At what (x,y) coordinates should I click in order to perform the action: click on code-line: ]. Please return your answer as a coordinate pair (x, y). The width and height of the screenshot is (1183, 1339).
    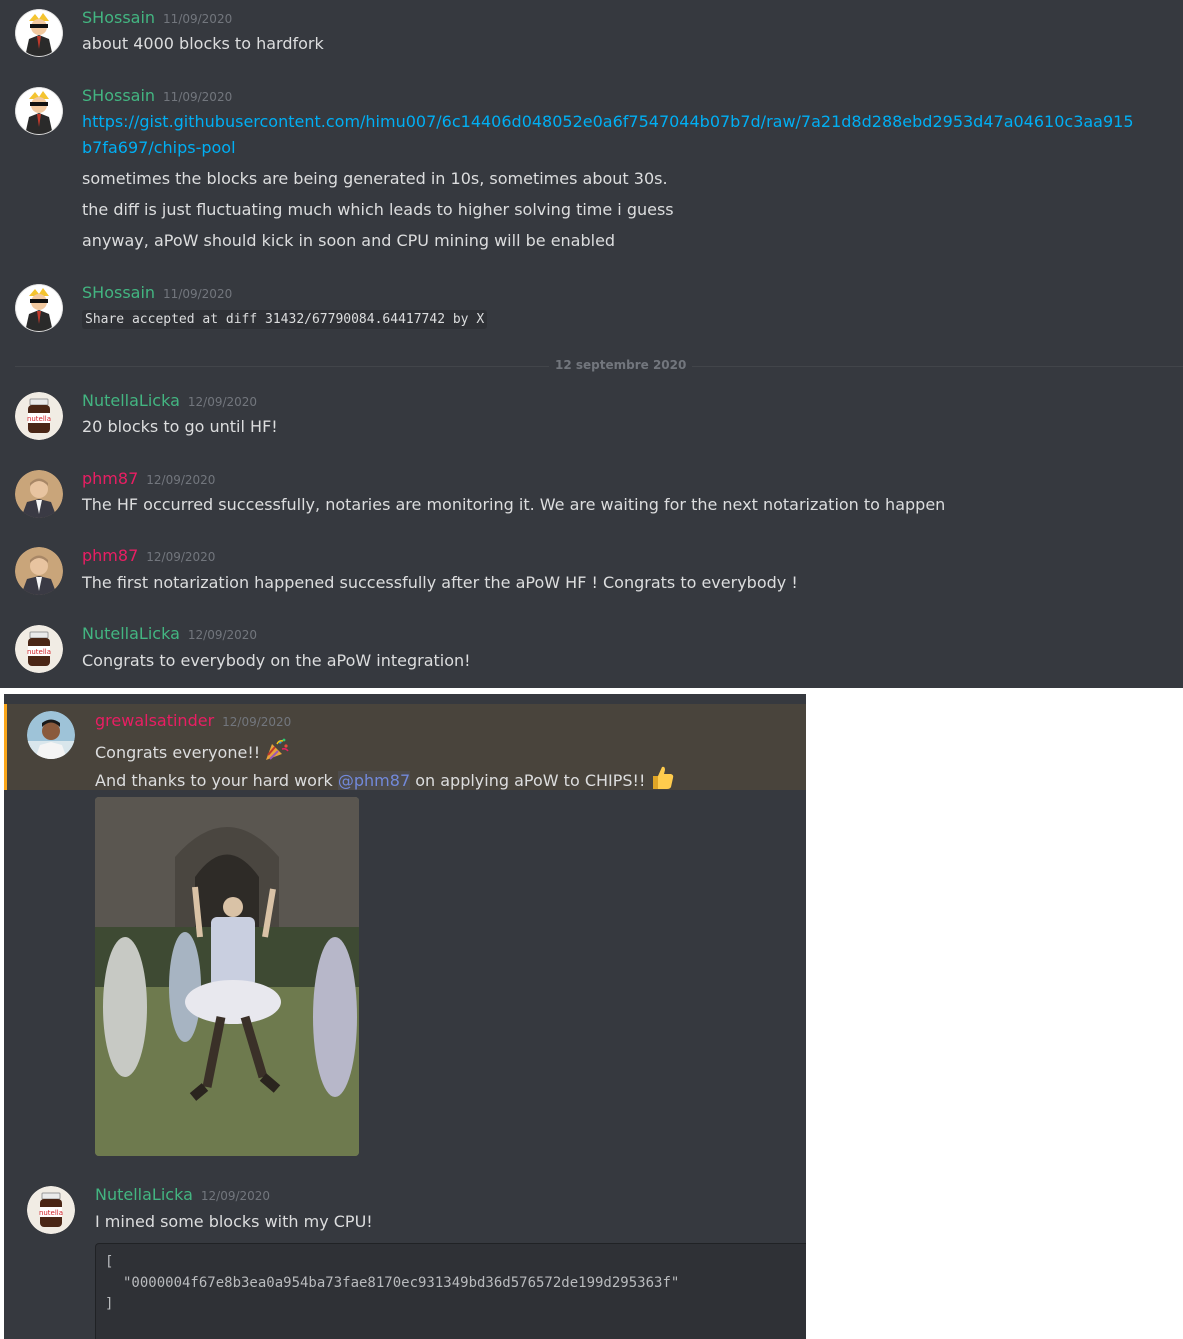
    Looking at the image, I should click on (109, 1304).